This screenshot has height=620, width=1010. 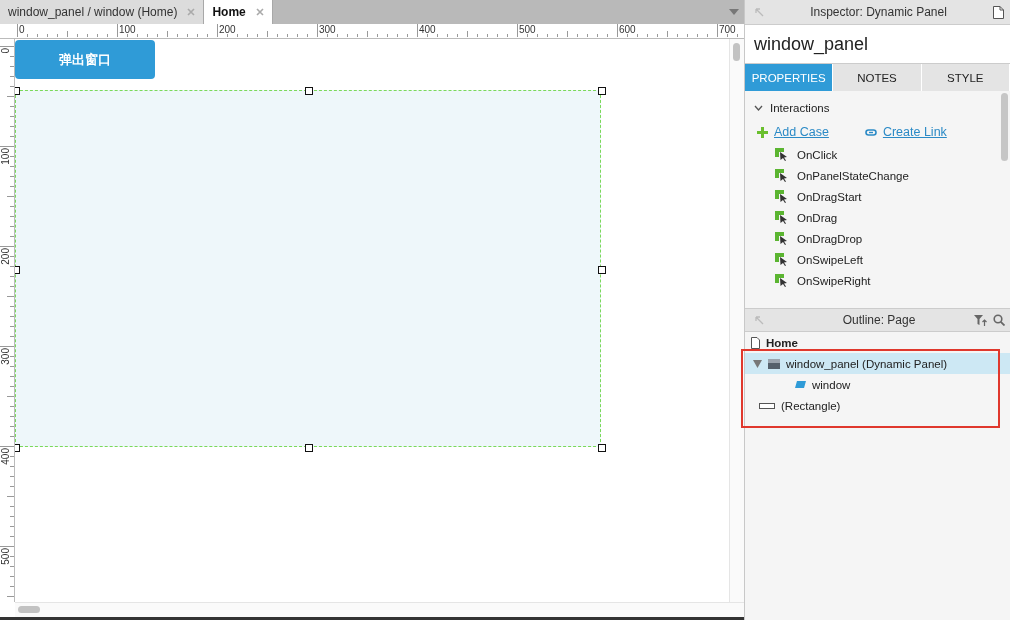 What do you see at coordinates (965, 77) in the screenshot?
I see `inspector-tab: STYLE` at bounding box center [965, 77].